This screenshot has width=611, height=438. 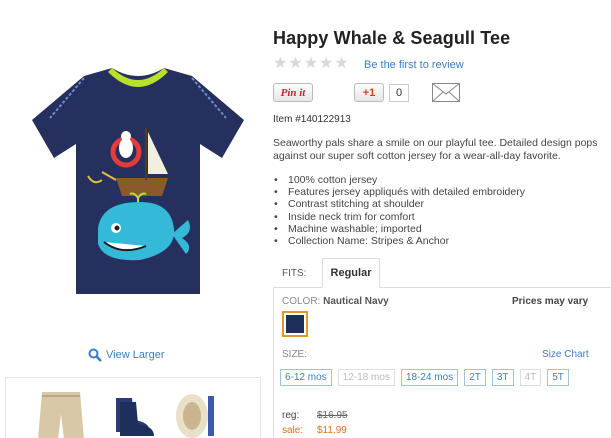 What do you see at coordinates (366, 377) in the screenshot?
I see `size-12-18-mos: 12-18 mos` at bounding box center [366, 377].